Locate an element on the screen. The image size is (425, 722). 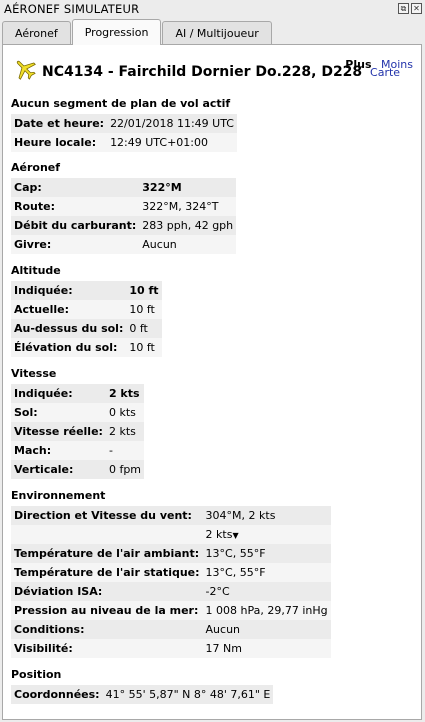
row-key: Débit du carburant: is located at coordinates (75, 225).